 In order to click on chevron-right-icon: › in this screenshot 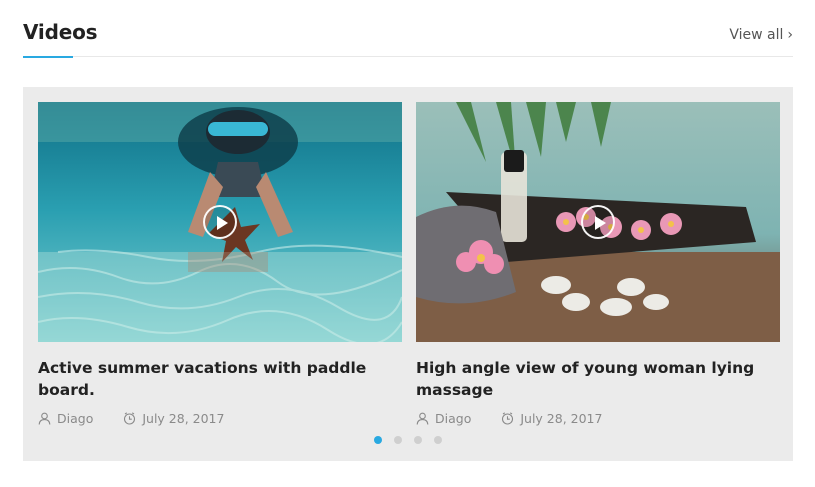, I will do `click(790, 35)`.